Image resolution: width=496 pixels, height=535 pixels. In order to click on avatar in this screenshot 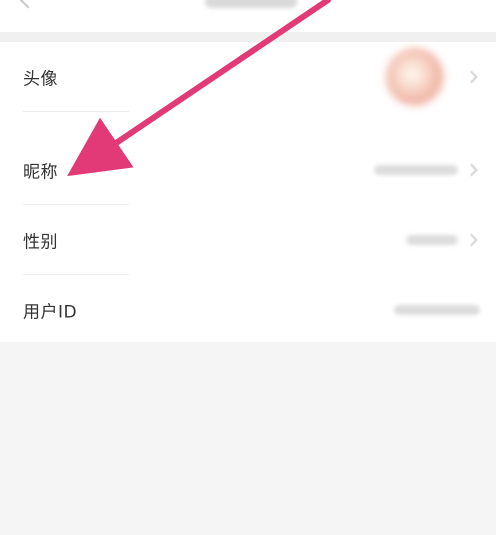, I will do `click(415, 77)`.